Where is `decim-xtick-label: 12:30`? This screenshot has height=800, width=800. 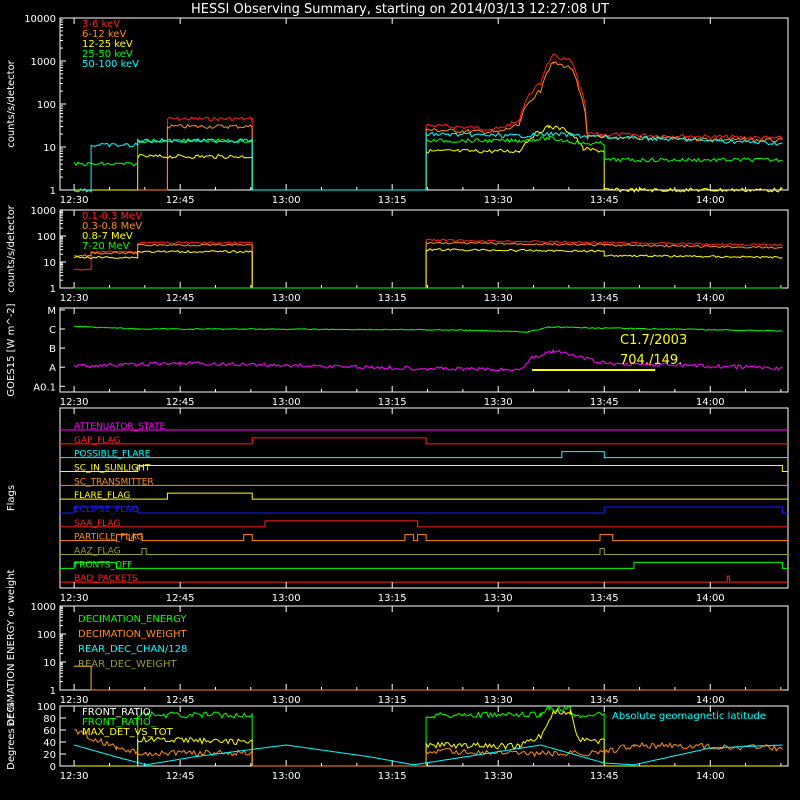
decim-xtick-label: 12:30 is located at coordinates (74, 700).